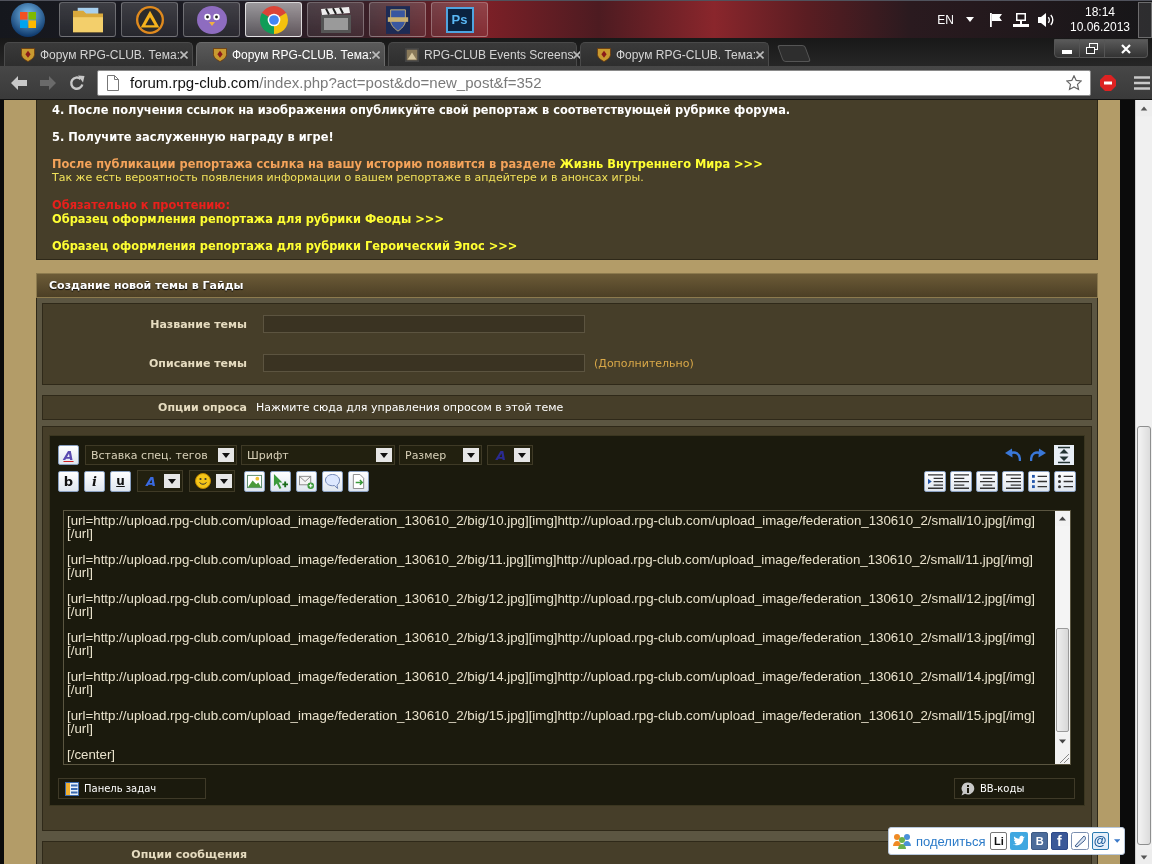 Image resolution: width=1152 pixels, height=864 pixels. Describe the element at coordinates (567, 219) in the screenshot. I see `sample-link: Образец оформления репортажа для рубрики Феоды >>>` at that location.